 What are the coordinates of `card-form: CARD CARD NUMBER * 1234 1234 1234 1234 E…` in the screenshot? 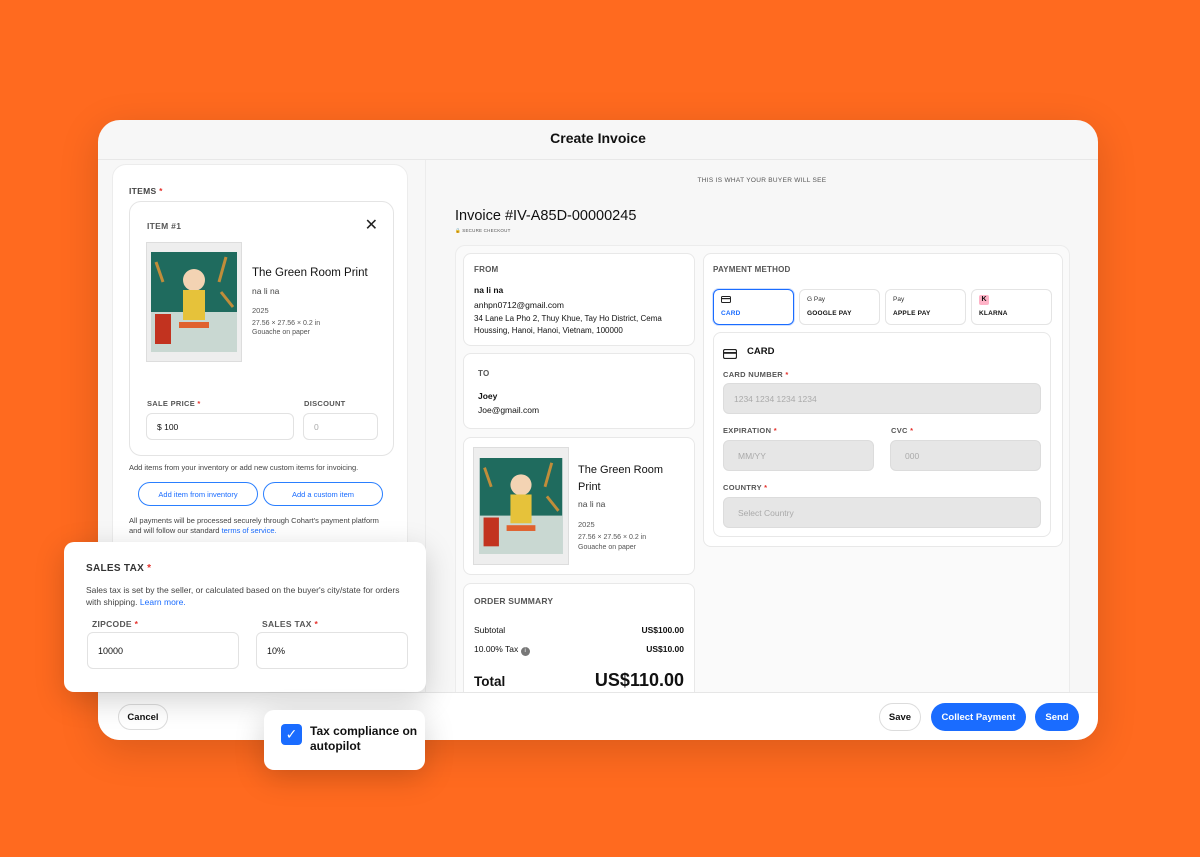 It's located at (882, 434).